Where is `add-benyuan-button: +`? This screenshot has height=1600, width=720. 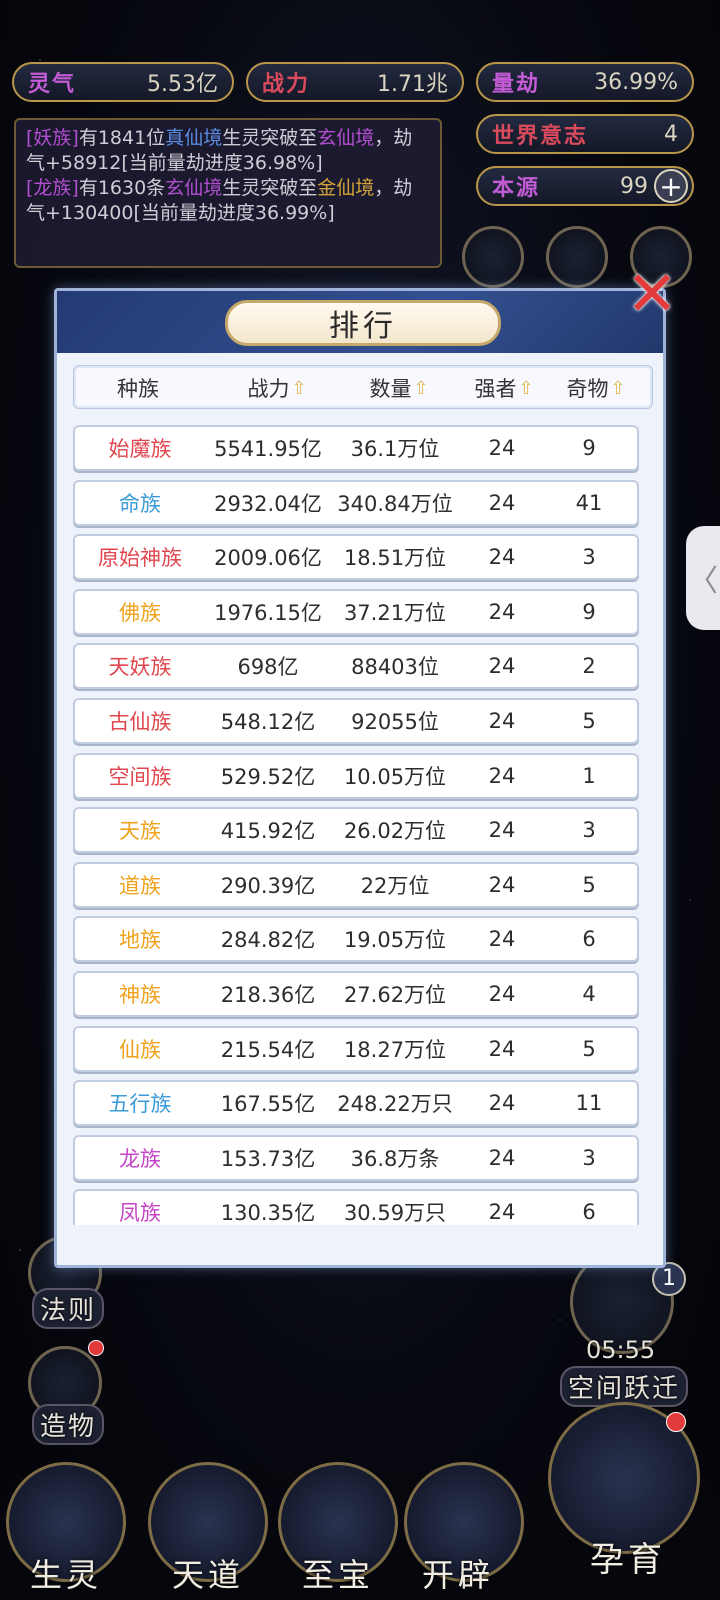
add-benyuan-button: + is located at coordinates (671, 186).